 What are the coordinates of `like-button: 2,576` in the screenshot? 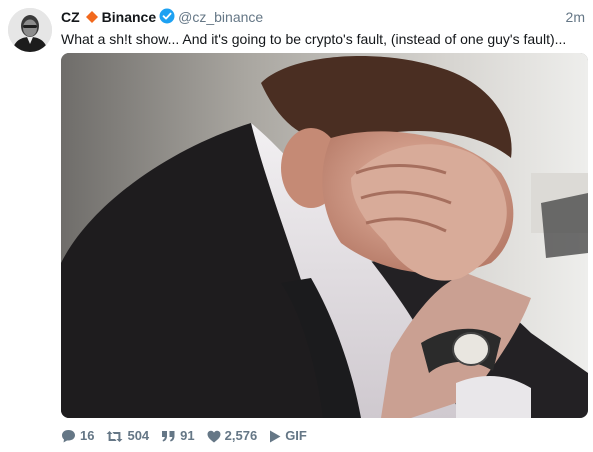 It's located at (232, 436).